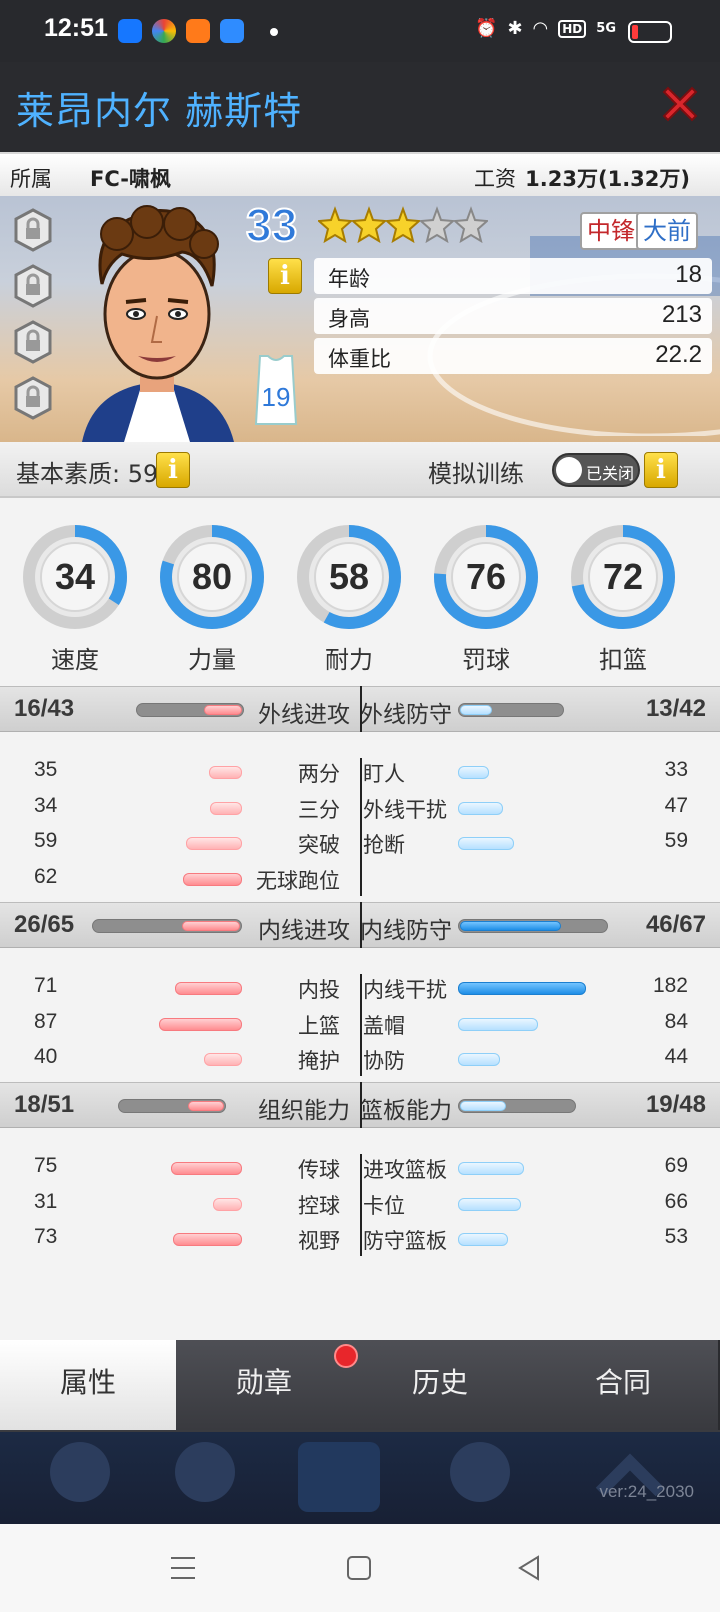 This screenshot has width=720, height=1612. What do you see at coordinates (670, 985) in the screenshot?
I see `attr-value: 182` at bounding box center [670, 985].